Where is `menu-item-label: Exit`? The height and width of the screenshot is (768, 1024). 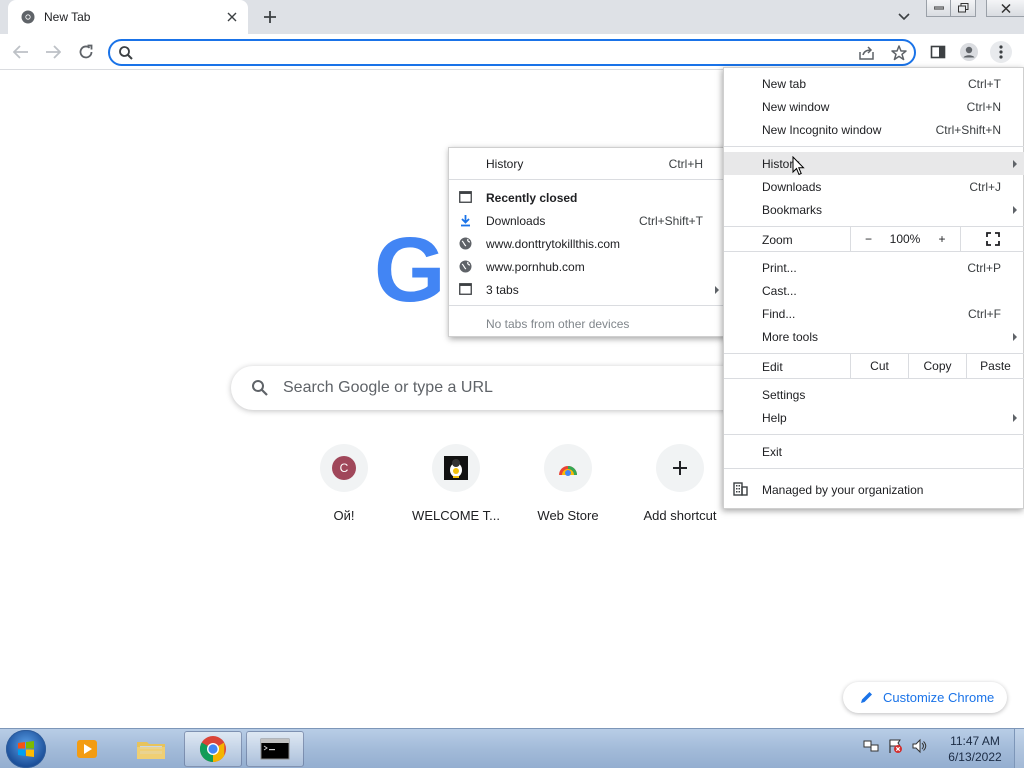 menu-item-label: Exit is located at coordinates (772, 452).